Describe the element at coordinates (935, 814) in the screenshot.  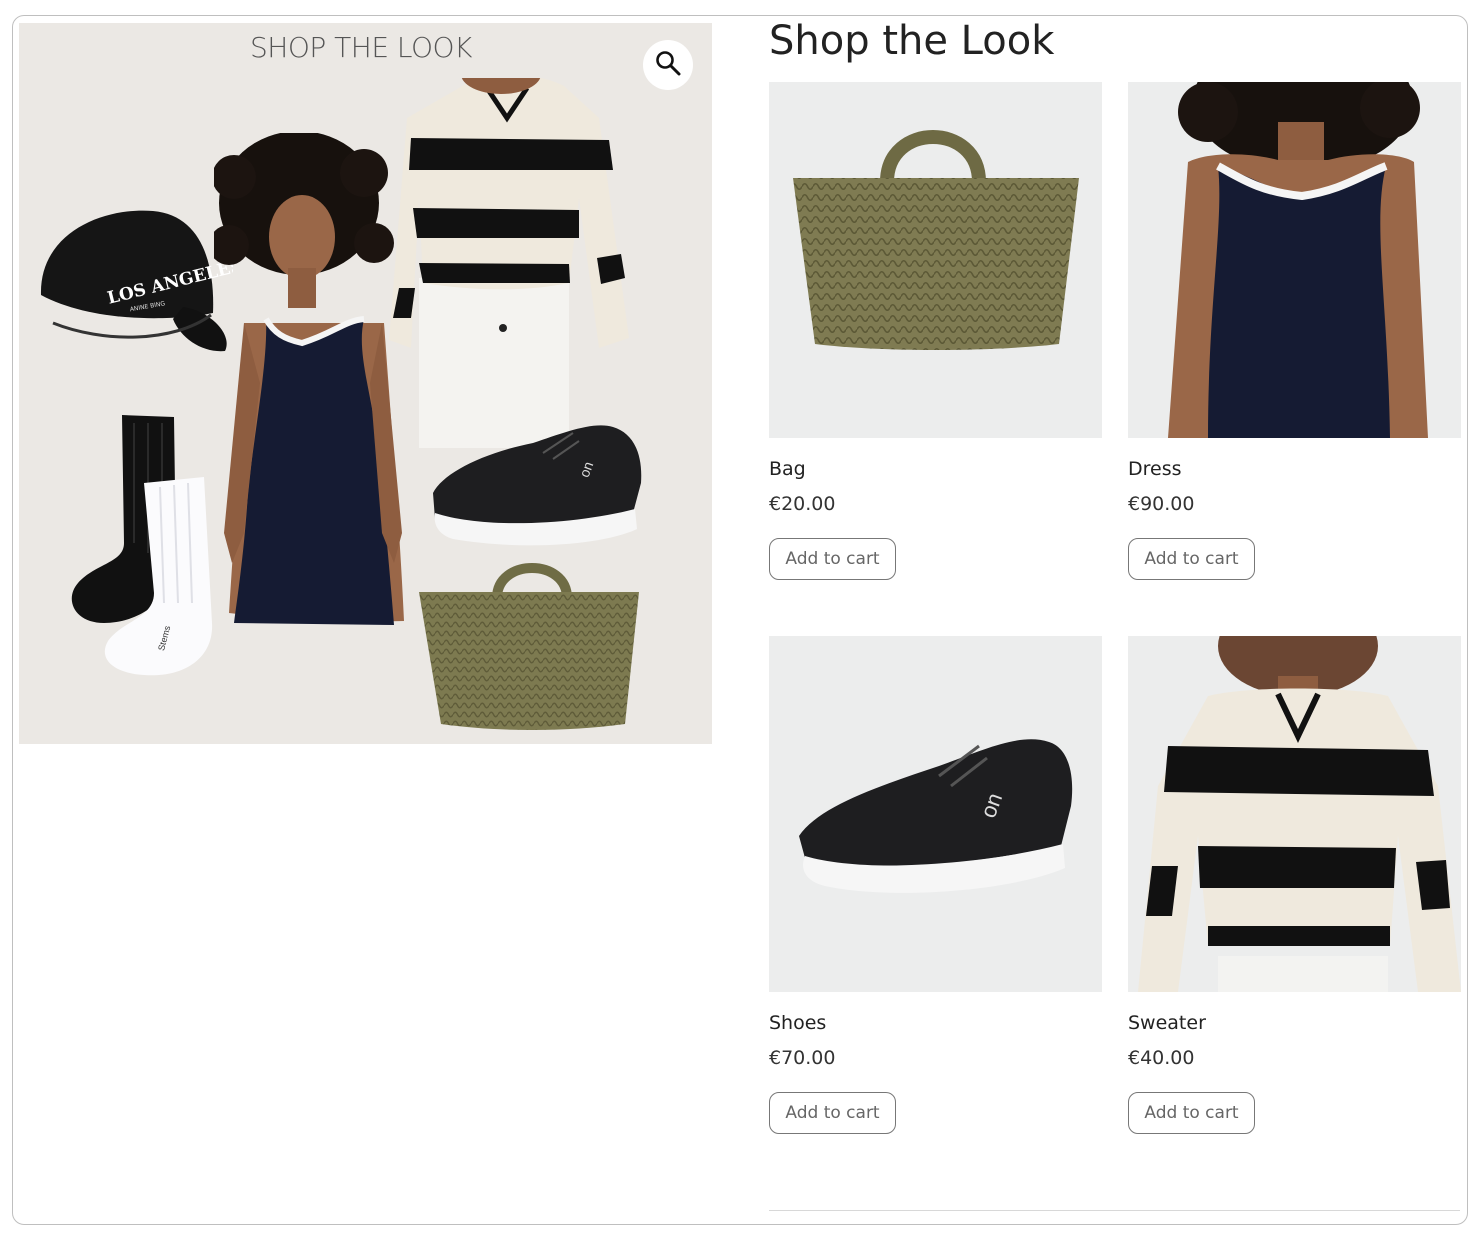
I see `product-image-shoes: on` at that location.